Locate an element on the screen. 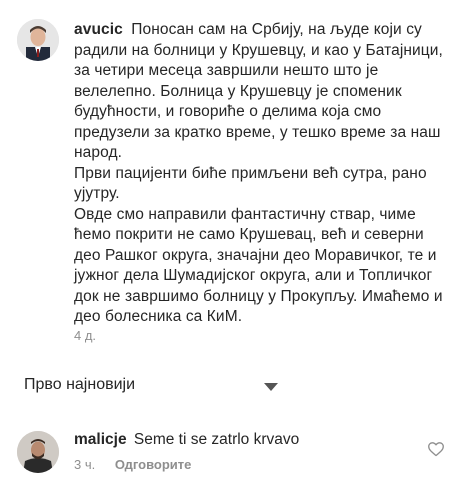 The width and height of the screenshot is (468, 484). reply-username: malicje is located at coordinates (100, 439).